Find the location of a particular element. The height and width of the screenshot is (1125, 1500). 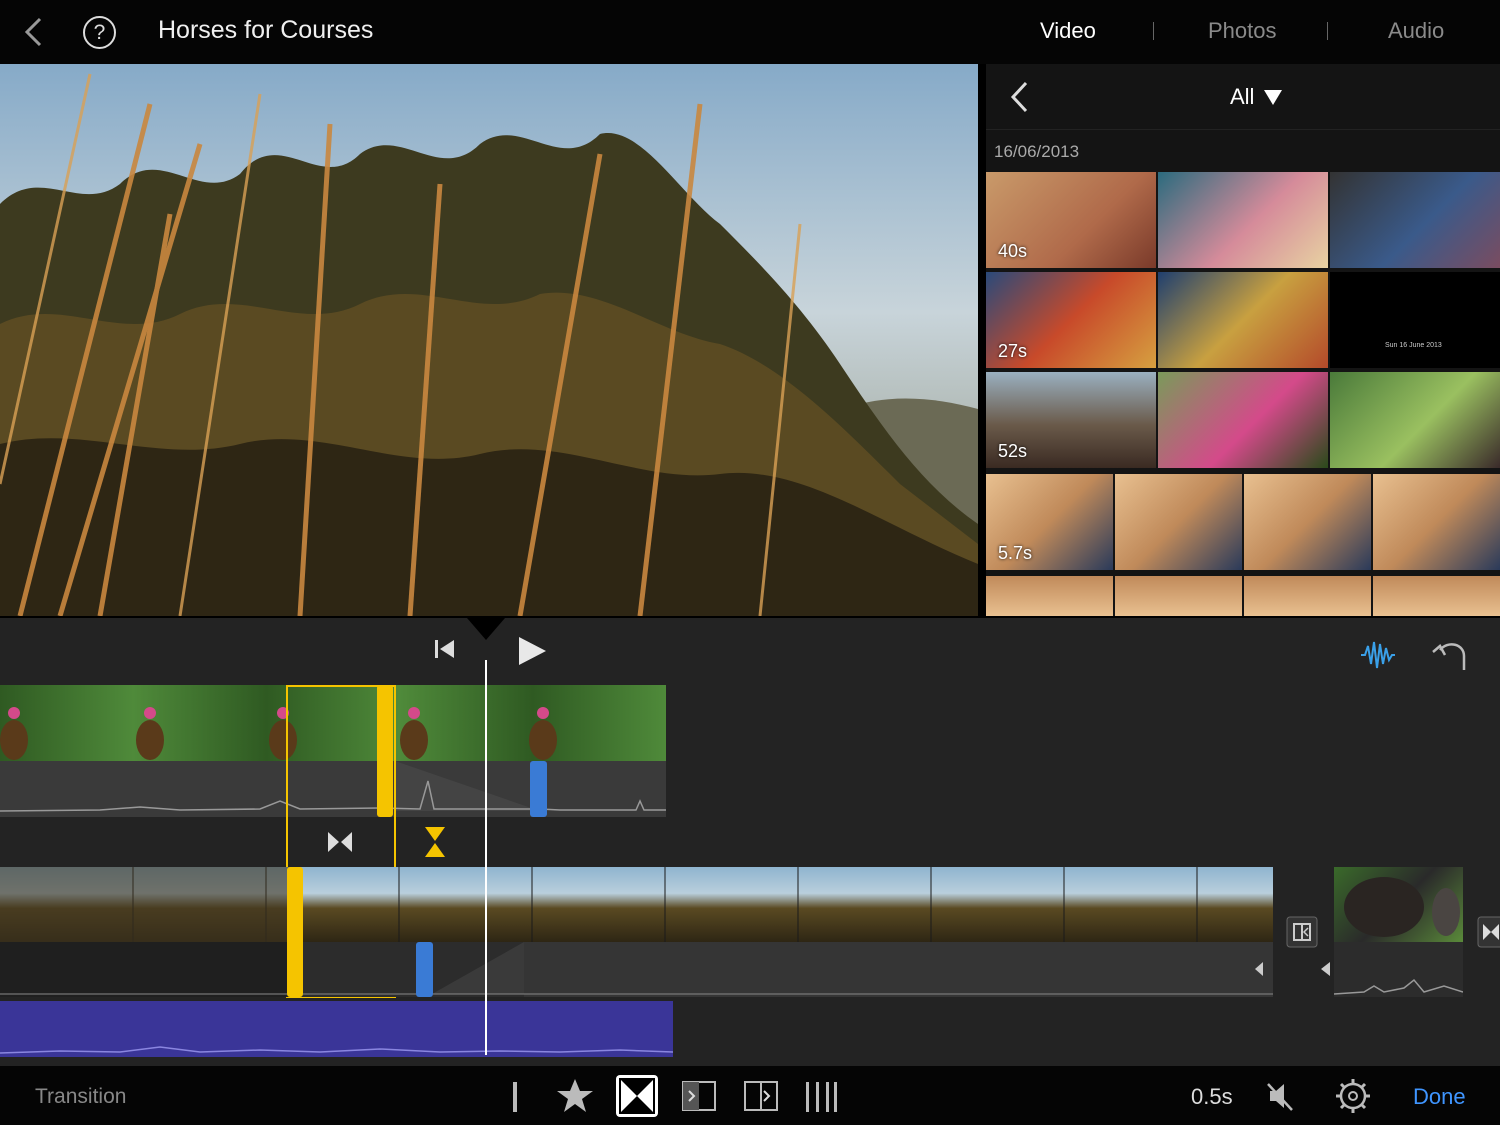

tab-audio: Audio is located at coordinates (1416, 31).